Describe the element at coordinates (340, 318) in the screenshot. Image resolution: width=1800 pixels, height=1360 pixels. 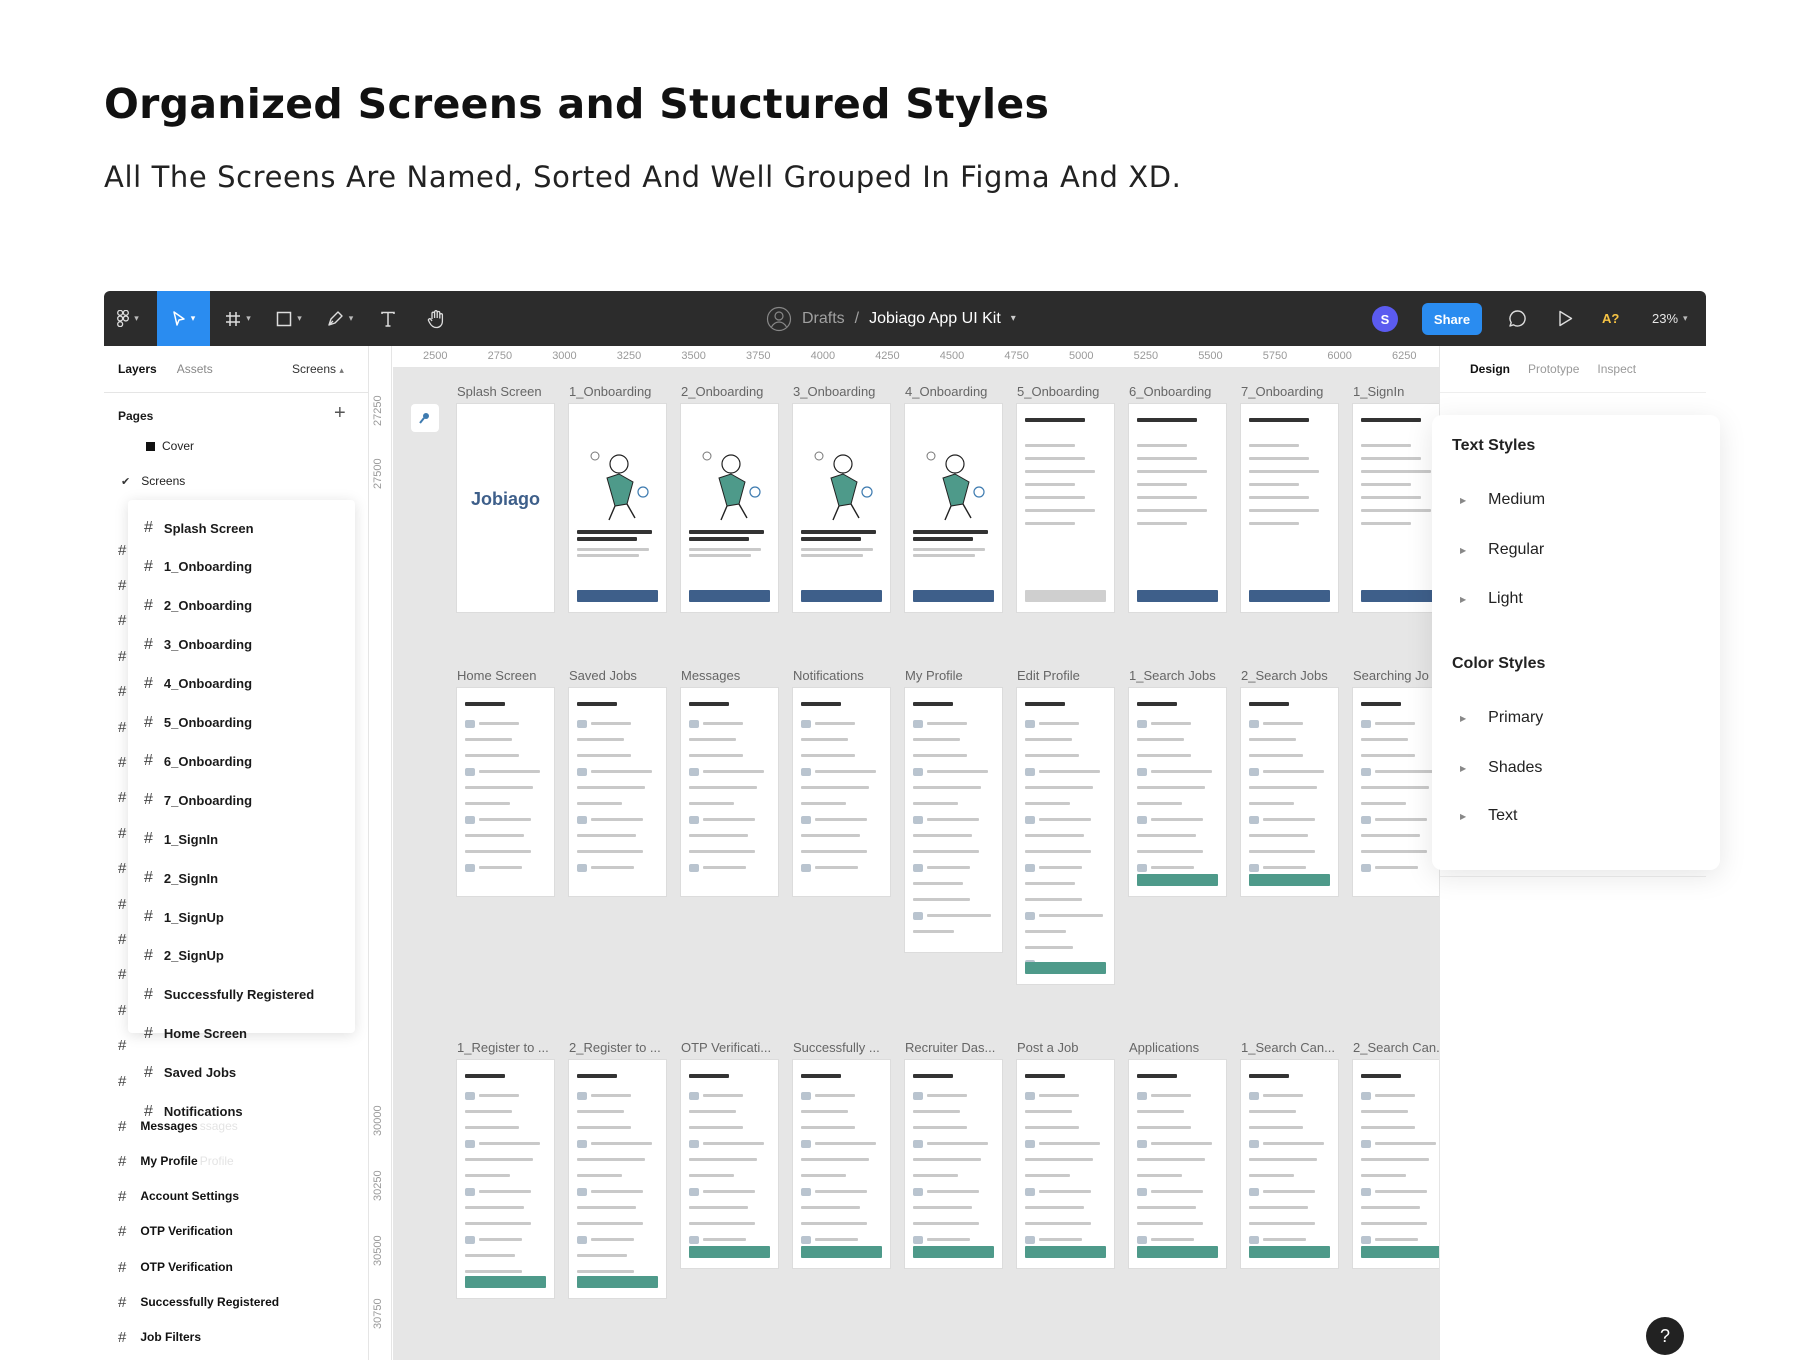
I see `pen-tool-button: ▾` at that location.